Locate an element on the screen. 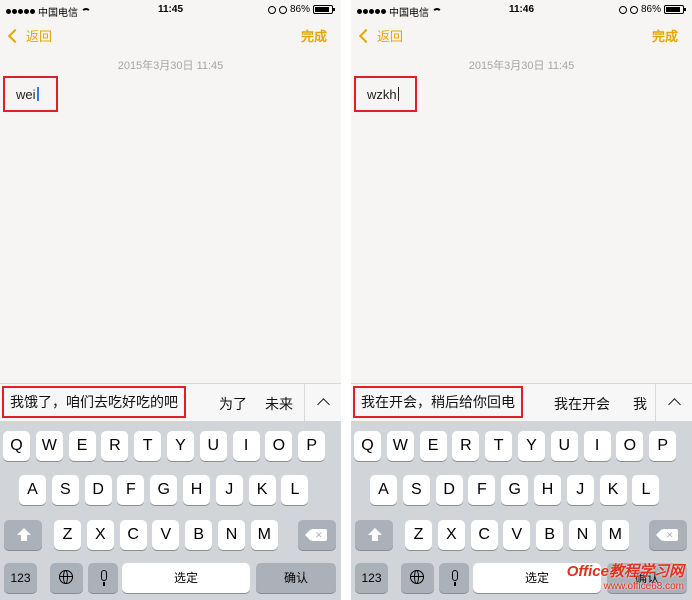 This screenshot has height=600, width=692. candidate-item: 我在开会 is located at coordinates (582, 404).